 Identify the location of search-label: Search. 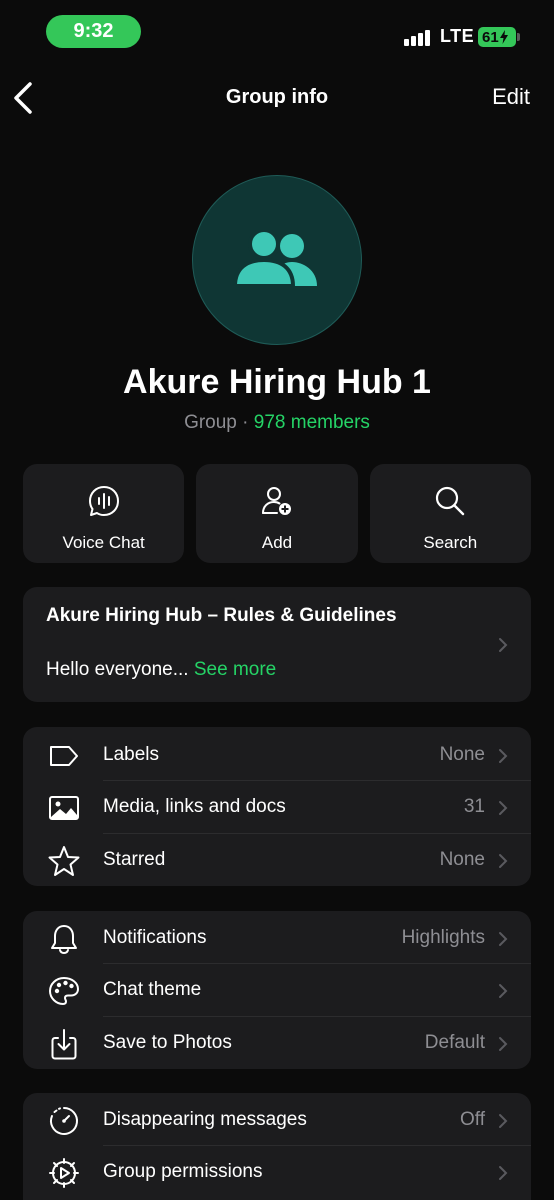
(450, 542).